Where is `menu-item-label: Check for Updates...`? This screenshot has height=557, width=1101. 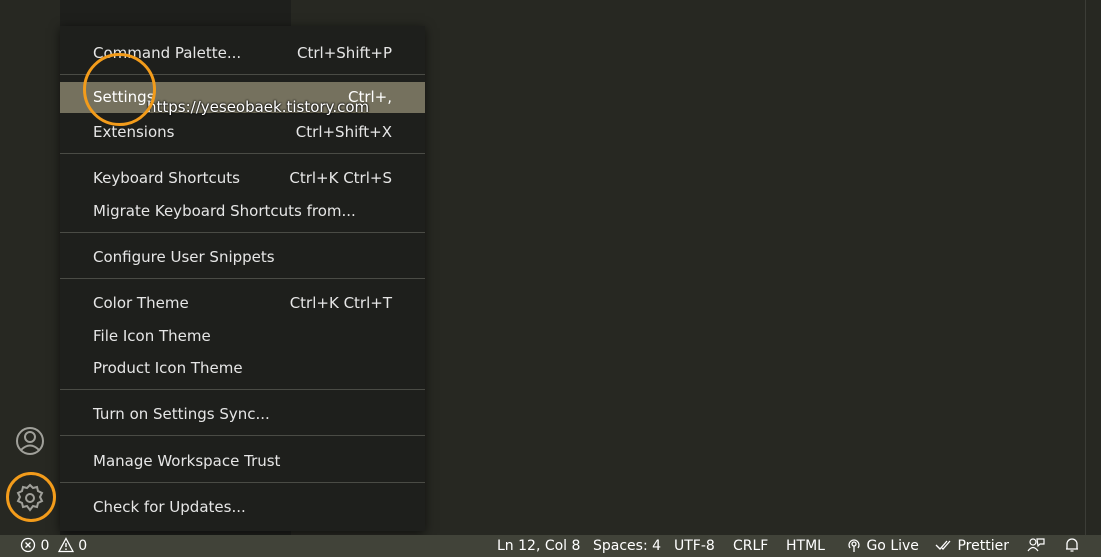 menu-item-label: Check for Updates... is located at coordinates (169, 507).